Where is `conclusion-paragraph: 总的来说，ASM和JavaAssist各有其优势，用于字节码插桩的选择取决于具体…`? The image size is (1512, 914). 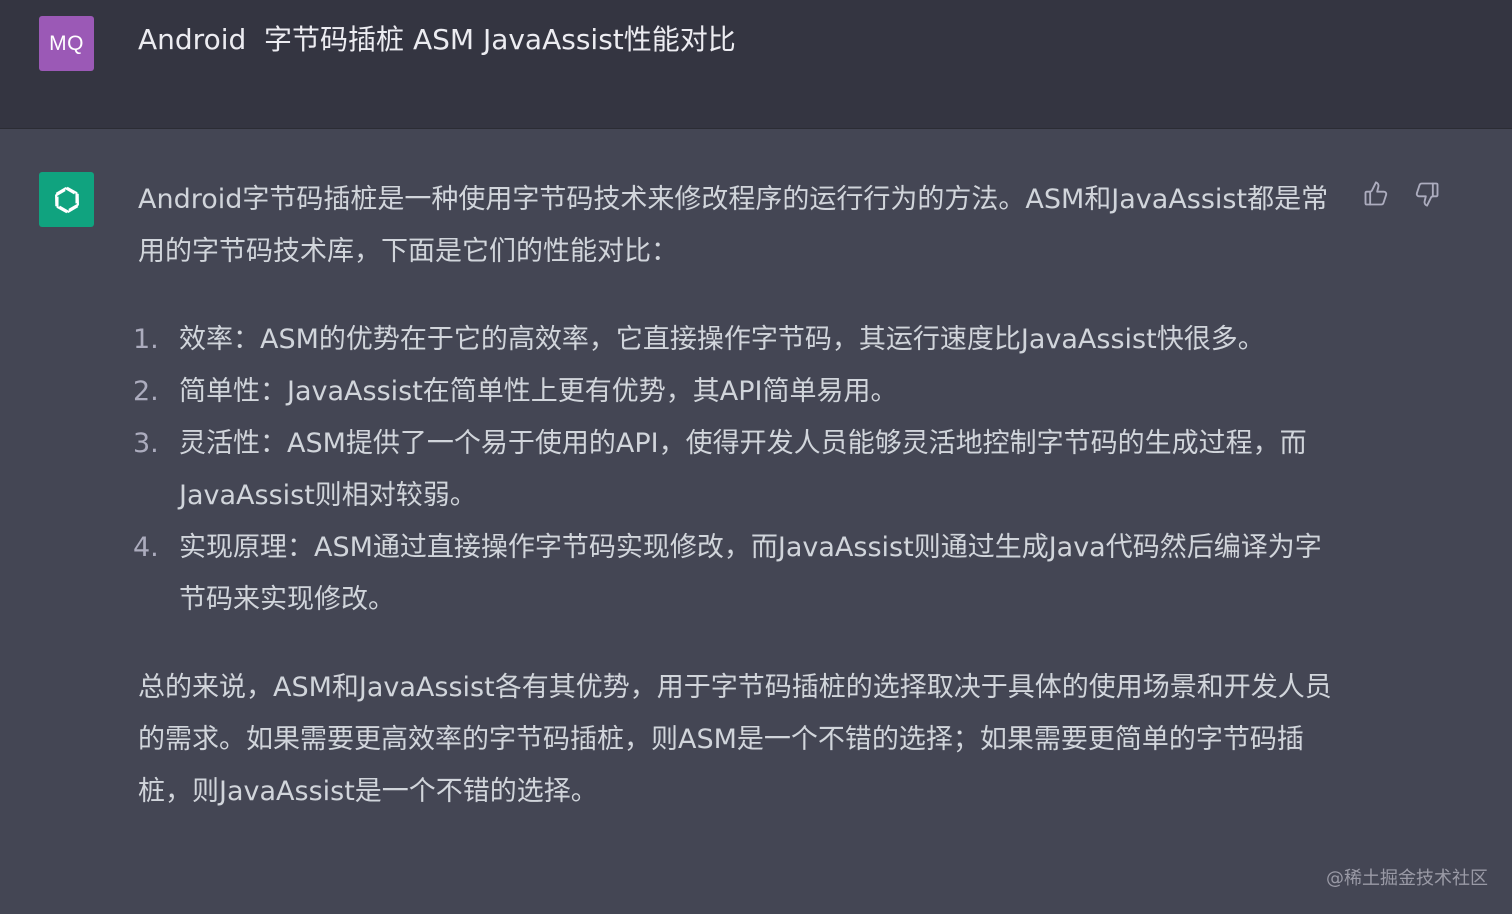 conclusion-paragraph: 总的来说，ASM和JavaAssist各有其优势，用于字节码插桩的选择取决于具体… is located at coordinates (735, 739).